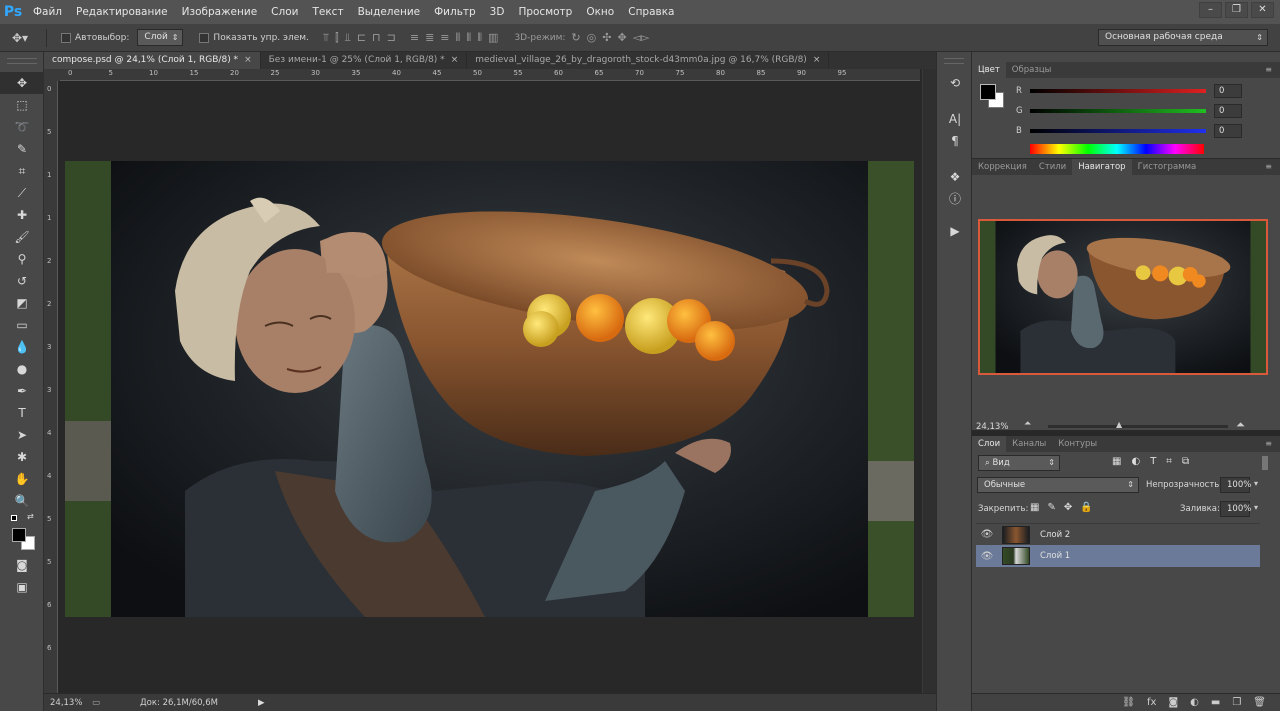 The image size is (1280, 711). Describe the element at coordinates (1169, 461) in the screenshot. I see `filter-shape-icon: ⌗` at that location.